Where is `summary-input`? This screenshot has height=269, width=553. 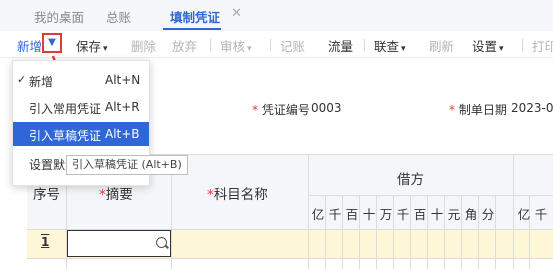
summary-input is located at coordinates (119, 243).